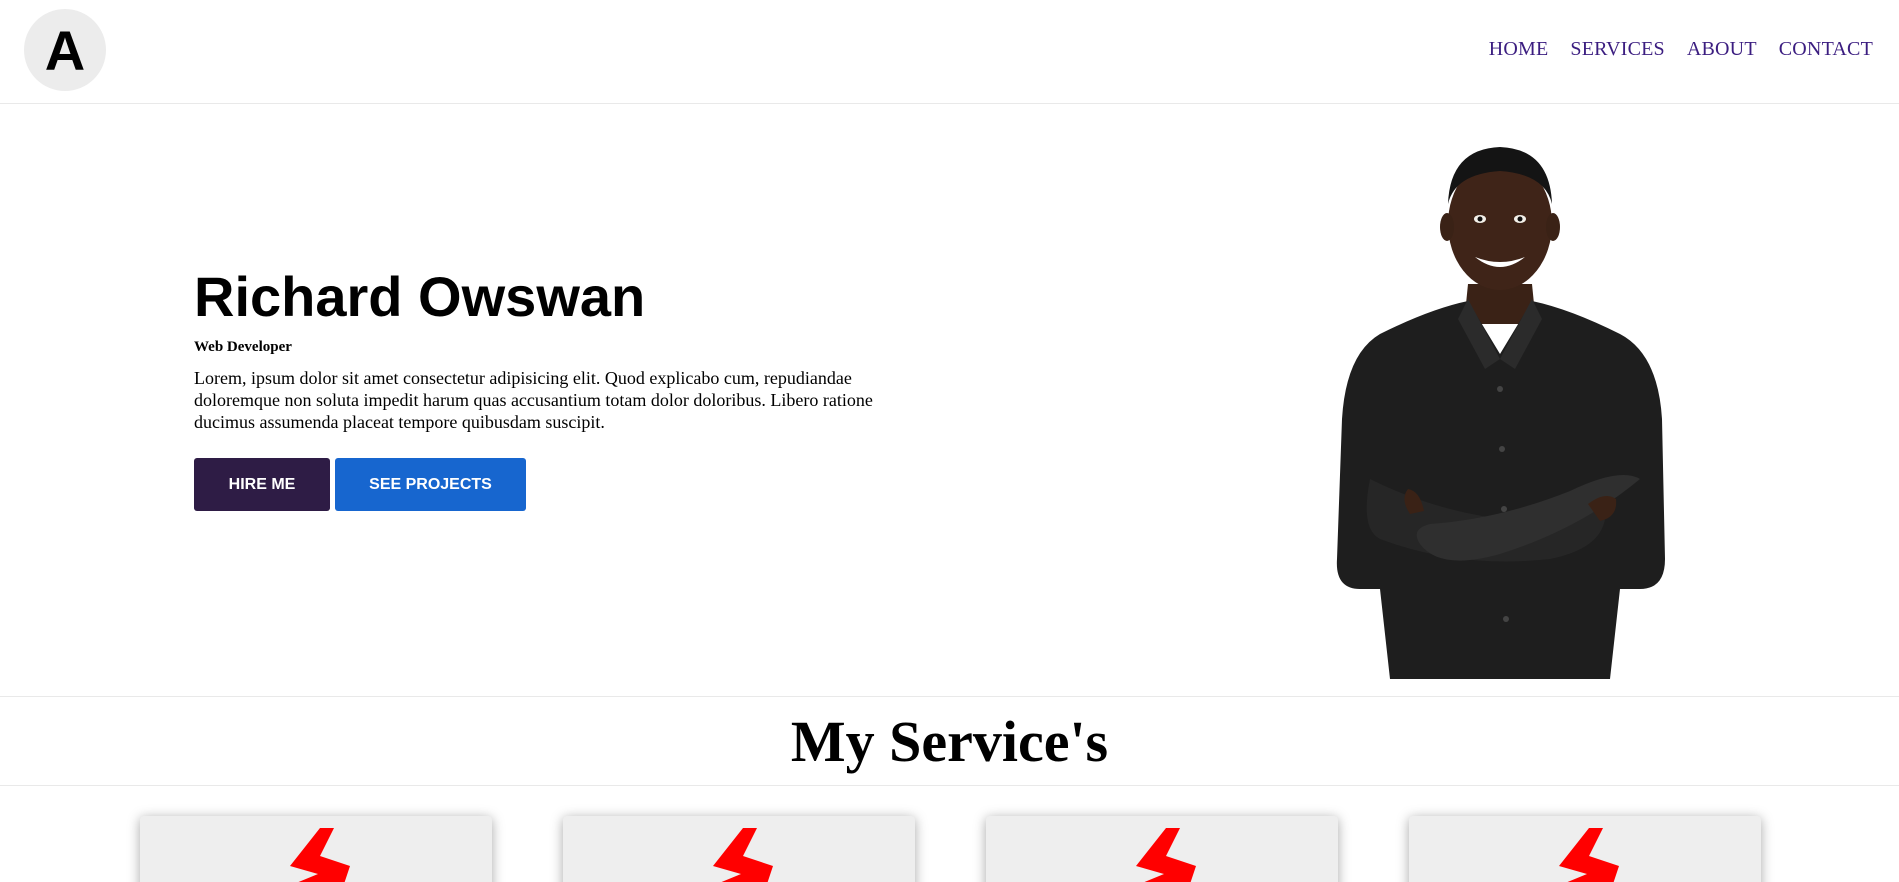 The height and width of the screenshot is (882, 1899). I want to click on hire-me-button: HIRE ME, so click(262, 484).